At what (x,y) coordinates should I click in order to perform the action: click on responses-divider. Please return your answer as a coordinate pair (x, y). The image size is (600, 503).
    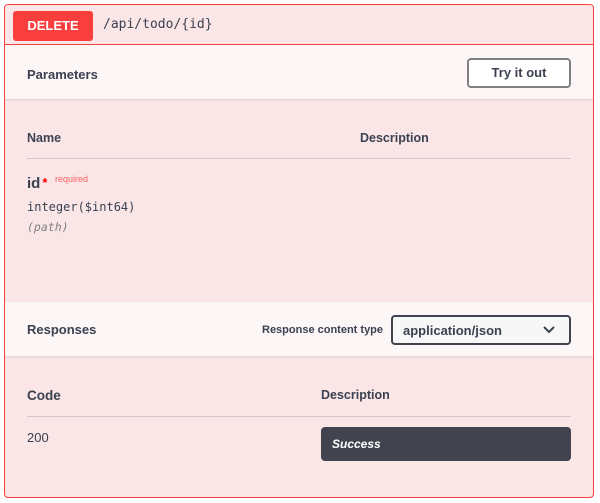
    Looking at the image, I should click on (299, 416).